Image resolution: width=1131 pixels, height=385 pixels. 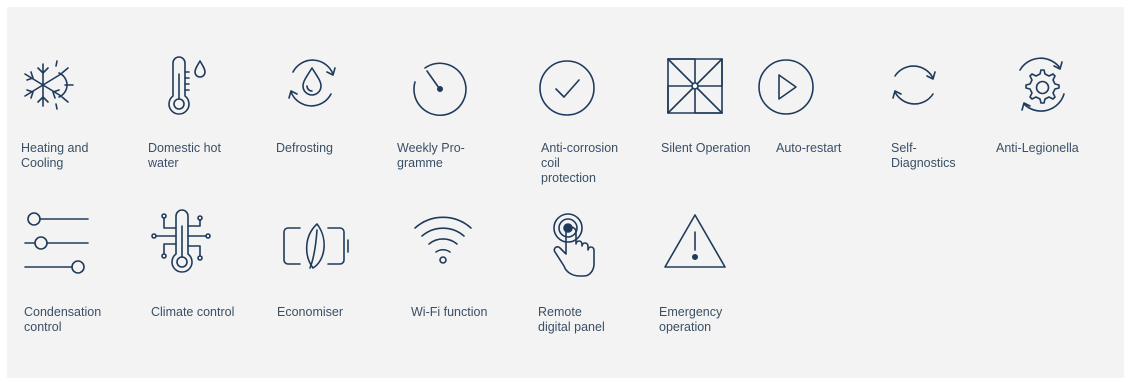 What do you see at coordinates (695, 241) in the screenshot?
I see `warning-triangle-icon` at bounding box center [695, 241].